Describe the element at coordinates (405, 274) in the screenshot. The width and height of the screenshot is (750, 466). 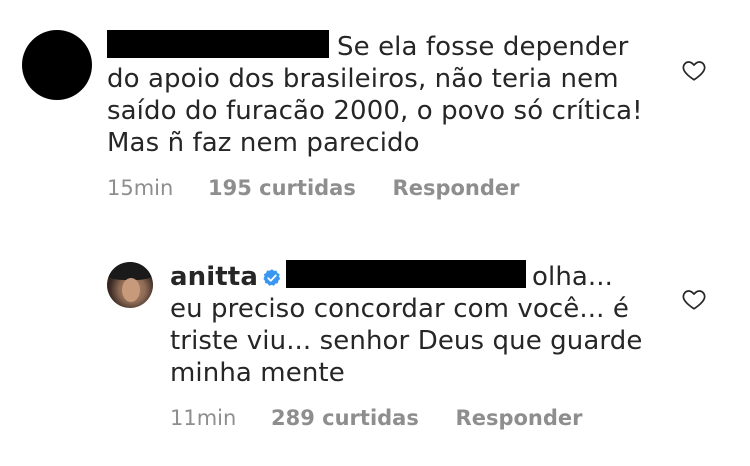
I see `redacted-mention` at that location.